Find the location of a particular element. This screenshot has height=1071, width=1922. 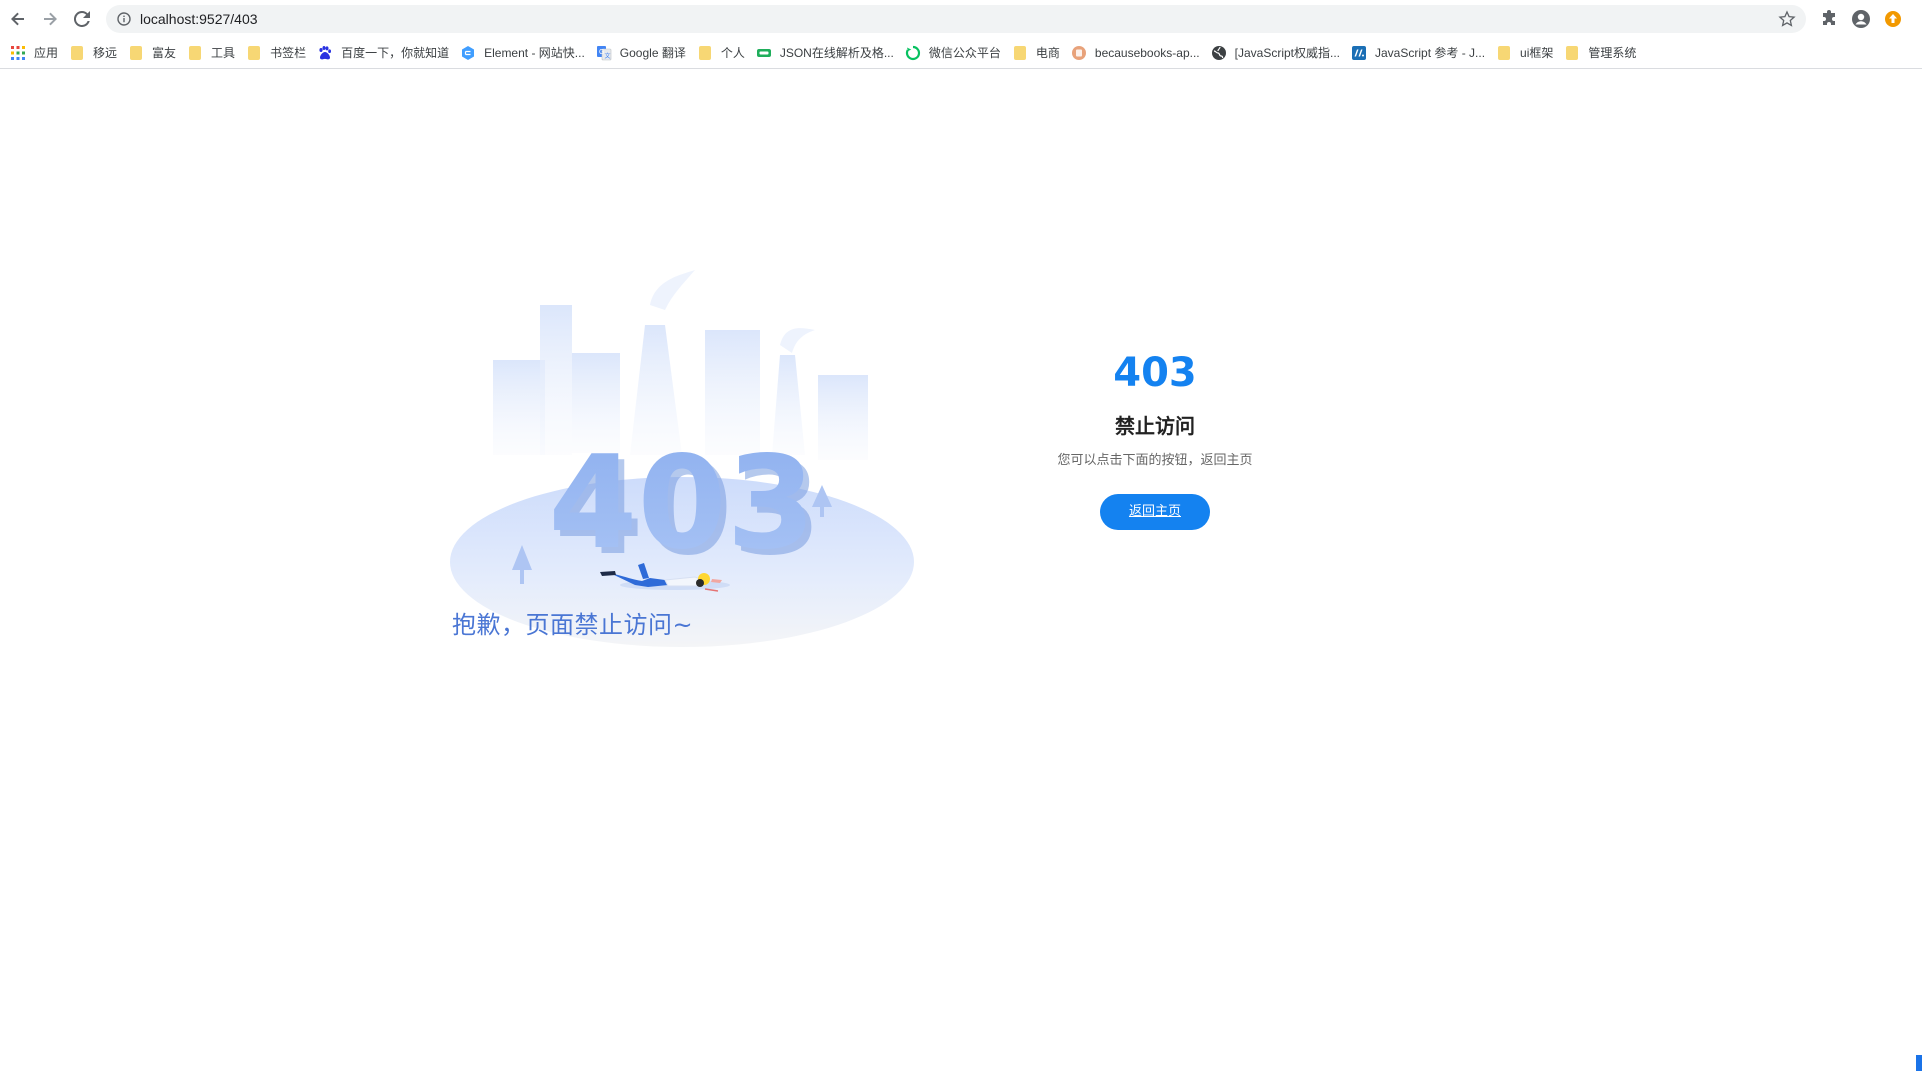

bookmark-label: 工具 is located at coordinates (223, 53).